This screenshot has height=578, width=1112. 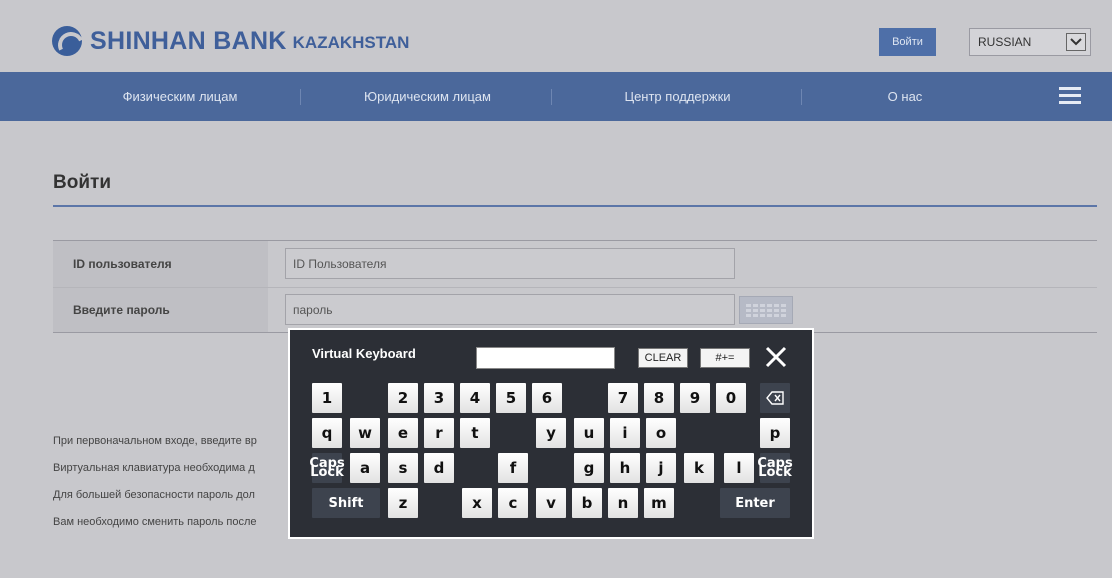 I want to click on key-2: 2, so click(x=403, y=398).